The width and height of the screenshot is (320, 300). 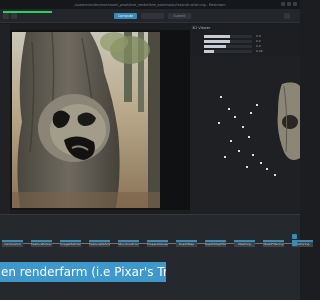 I want to click on graph-node: ImageMatching, so click(x=70, y=243).